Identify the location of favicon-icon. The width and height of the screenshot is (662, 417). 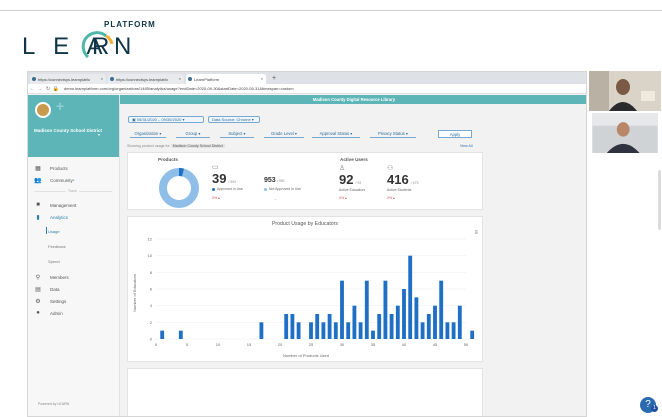
(190, 79).